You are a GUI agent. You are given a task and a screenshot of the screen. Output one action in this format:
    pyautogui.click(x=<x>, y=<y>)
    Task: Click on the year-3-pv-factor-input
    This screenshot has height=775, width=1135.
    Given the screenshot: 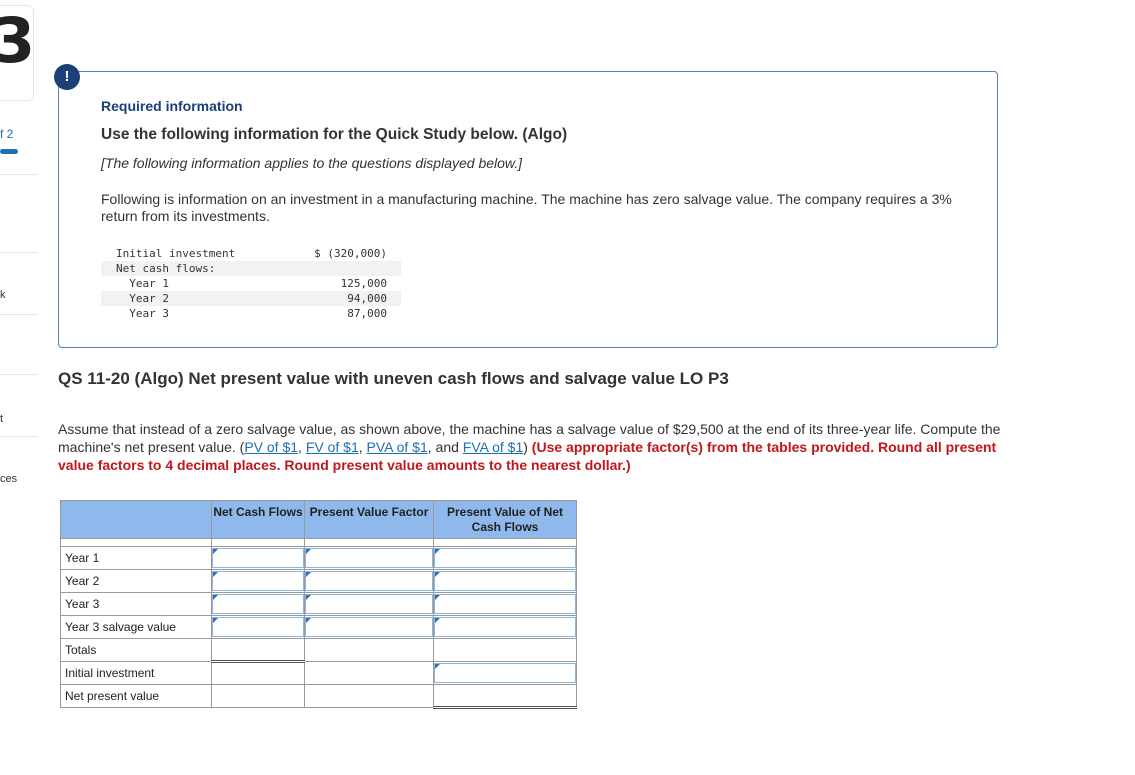 What is the action you would take?
    pyautogui.click(x=369, y=604)
    